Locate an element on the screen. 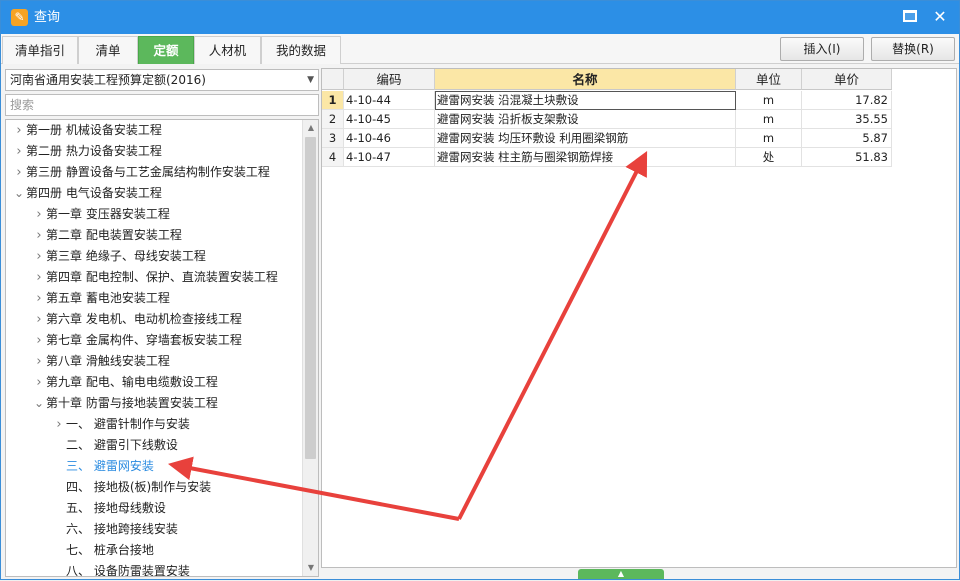 The height and width of the screenshot is (581, 960). tab-bill-guide: 清单指引 is located at coordinates (40, 50).